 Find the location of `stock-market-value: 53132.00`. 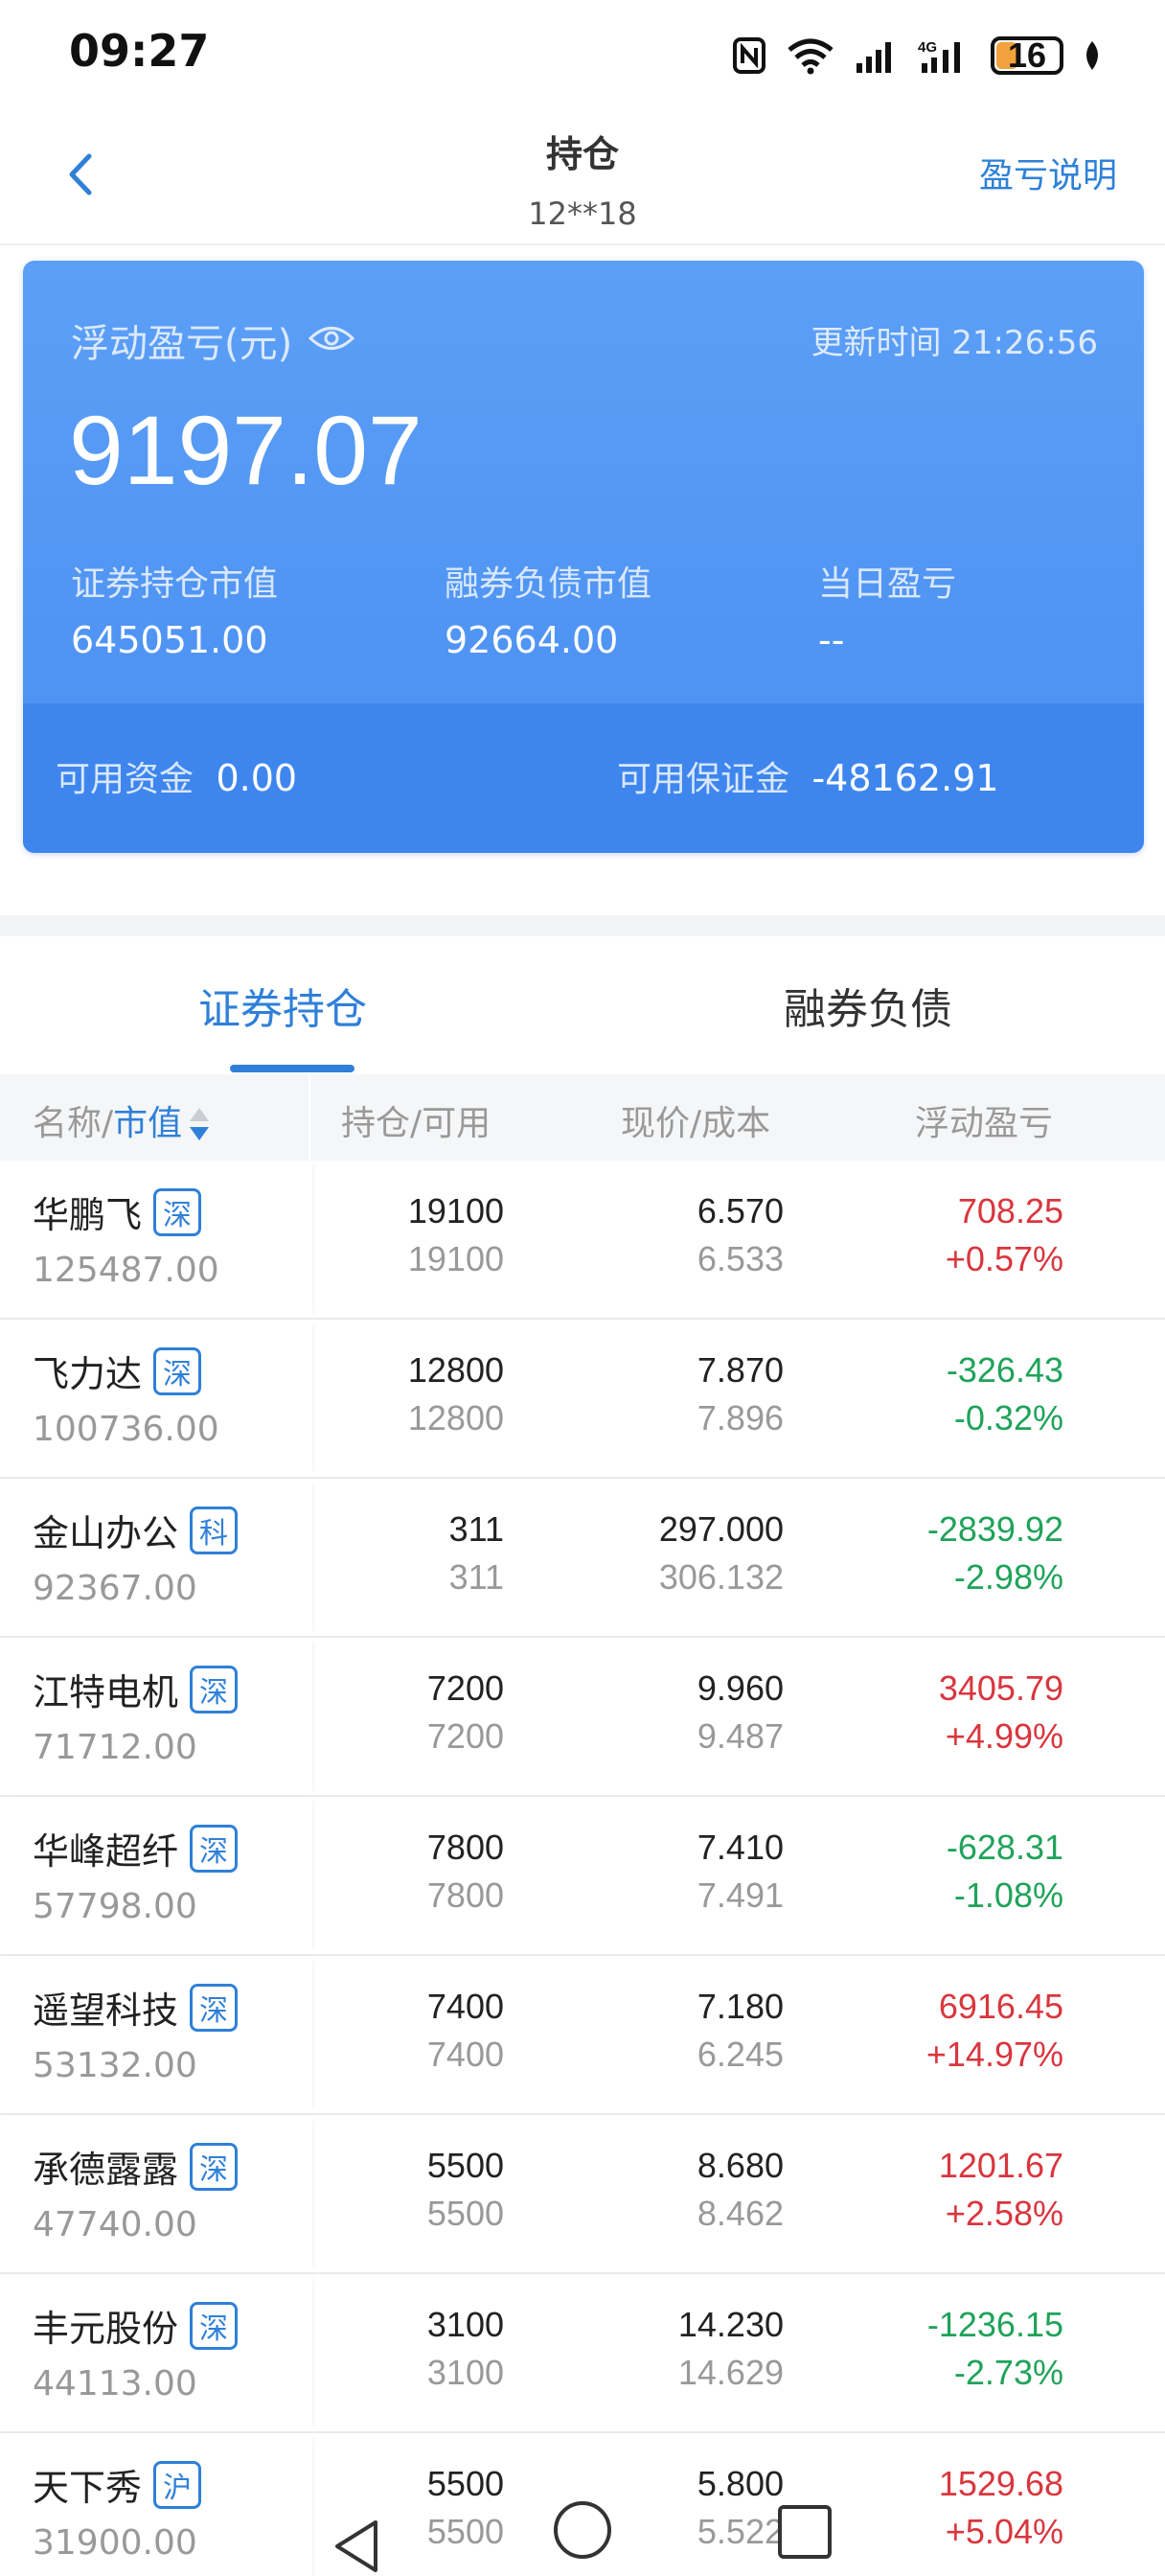

stock-market-value: 53132.00 is located at coordinates (115, 2065).